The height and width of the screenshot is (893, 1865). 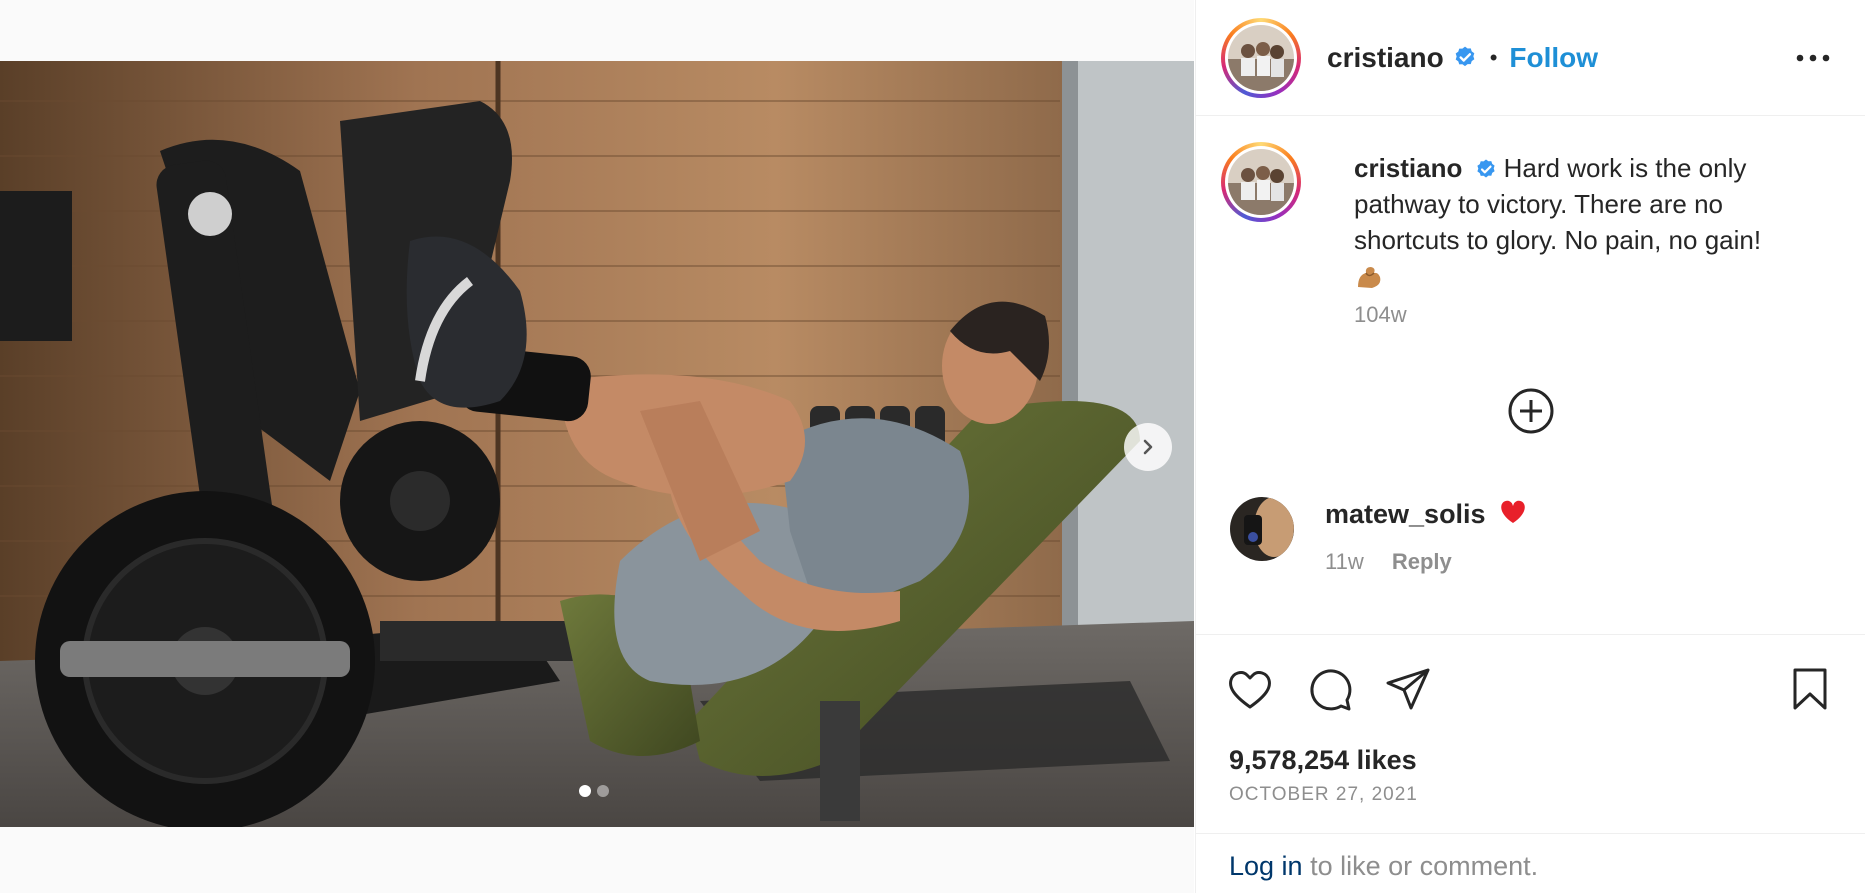 I want to click on author-username: cristiano, so click(x=1385, y=58).